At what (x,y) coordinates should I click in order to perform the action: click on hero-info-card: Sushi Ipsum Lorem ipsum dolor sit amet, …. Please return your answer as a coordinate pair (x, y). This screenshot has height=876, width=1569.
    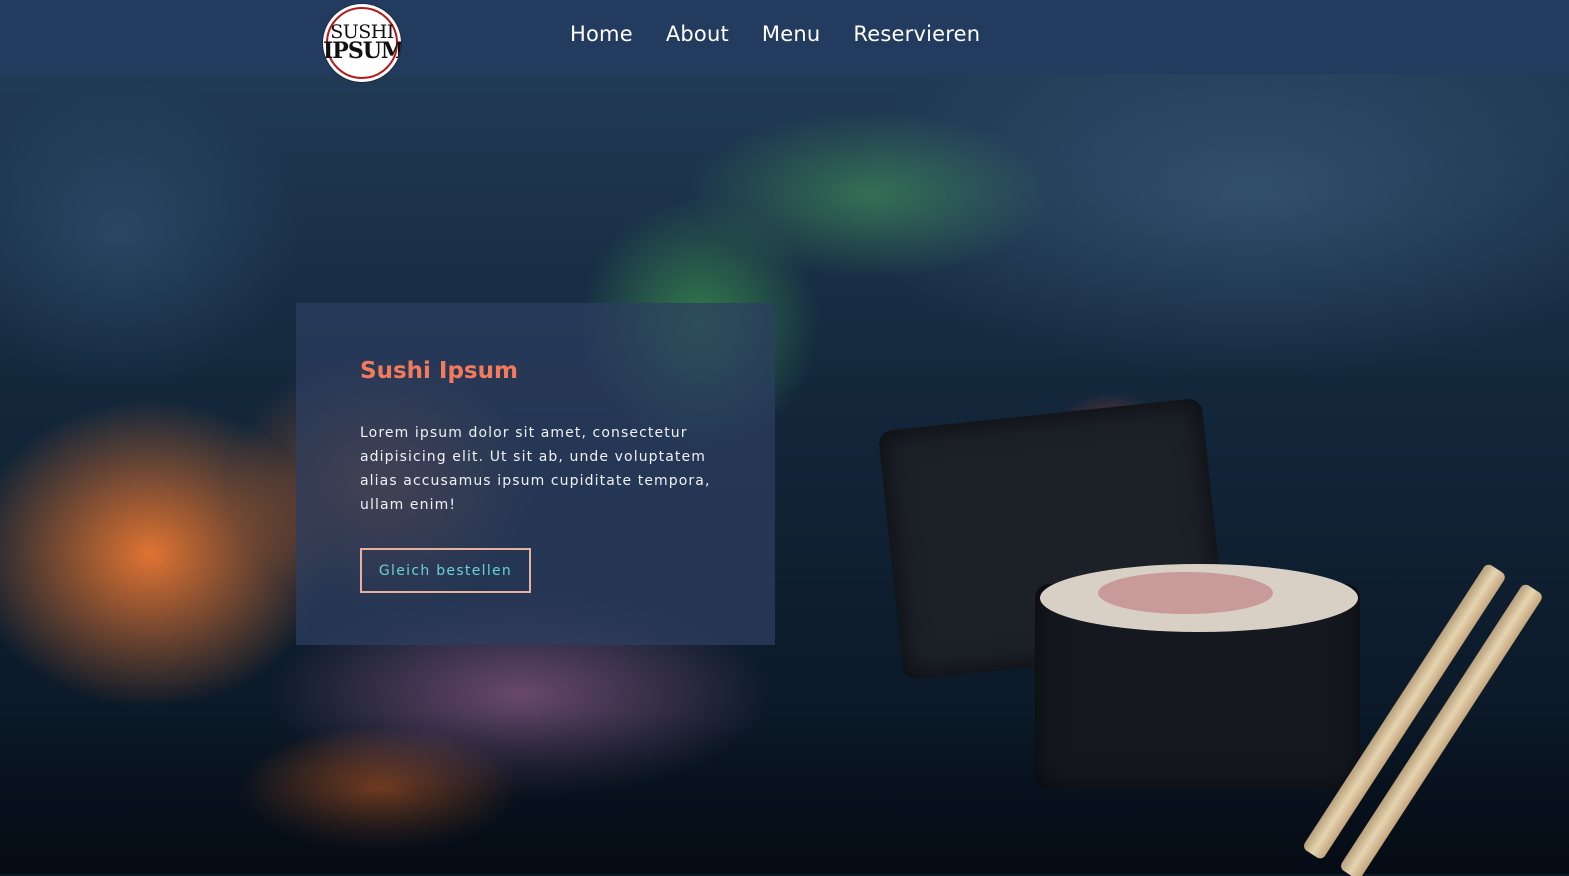
    Looking at the image, I should click on (535, 474).